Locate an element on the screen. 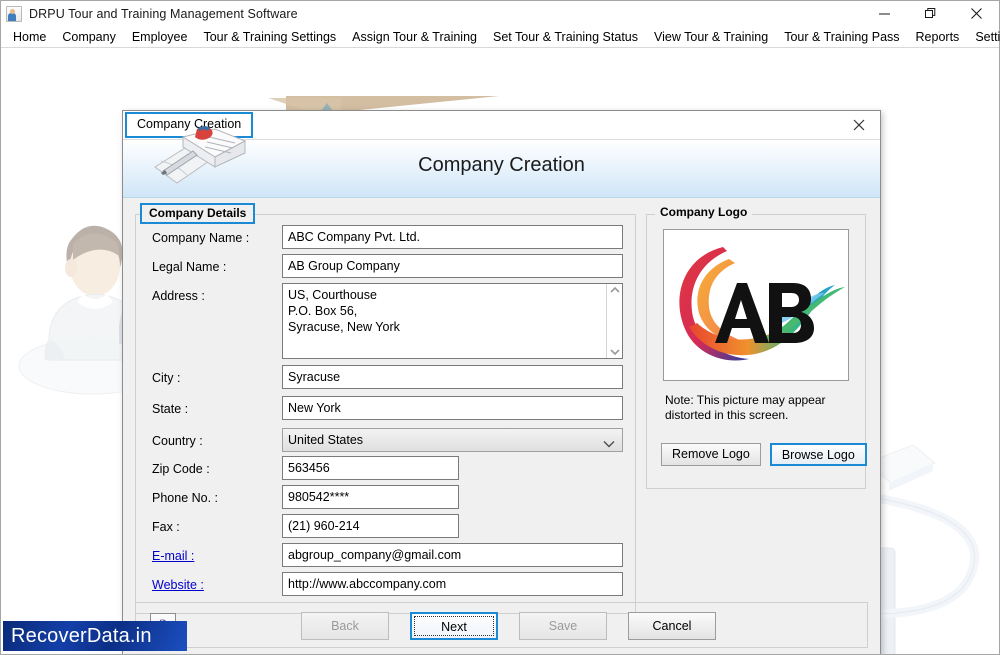 The width and height of the screenshot is (1000, 655). watermark: RecoverData.in is located at coordinates (95, 636).